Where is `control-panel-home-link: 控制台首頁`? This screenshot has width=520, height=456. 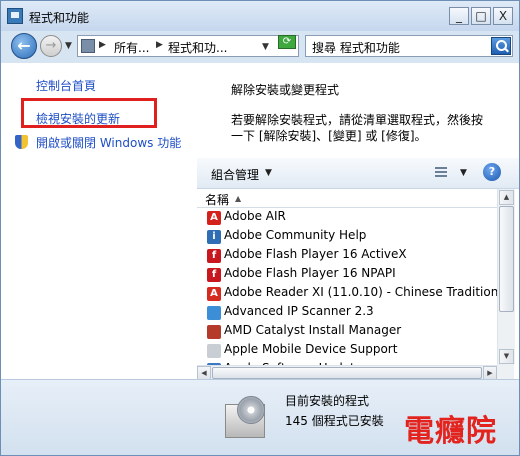 control-panel-home-link: 控制台首頁 is located at coordinates (66, 85).